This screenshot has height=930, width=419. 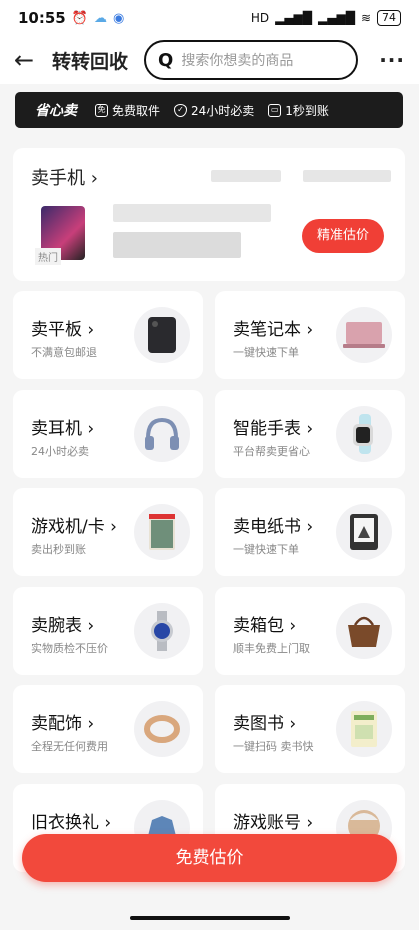 I want to click on blurred-model-name, so click(x=192, y=213).